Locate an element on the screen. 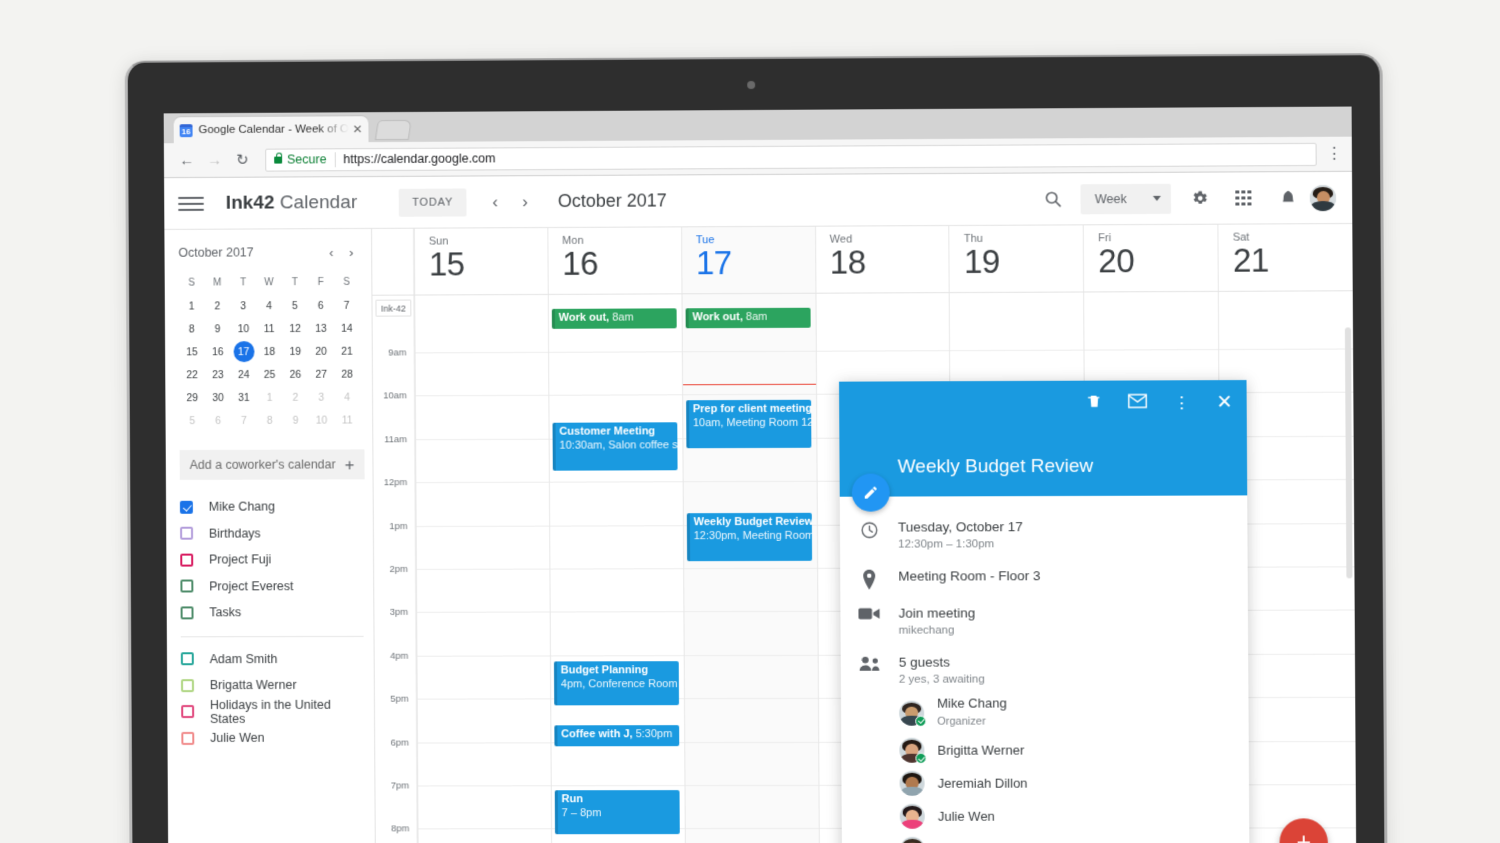 The height and width of the screenshot is (843, 1500). reload-icon: ↻ is located at coordinates (242, 160).